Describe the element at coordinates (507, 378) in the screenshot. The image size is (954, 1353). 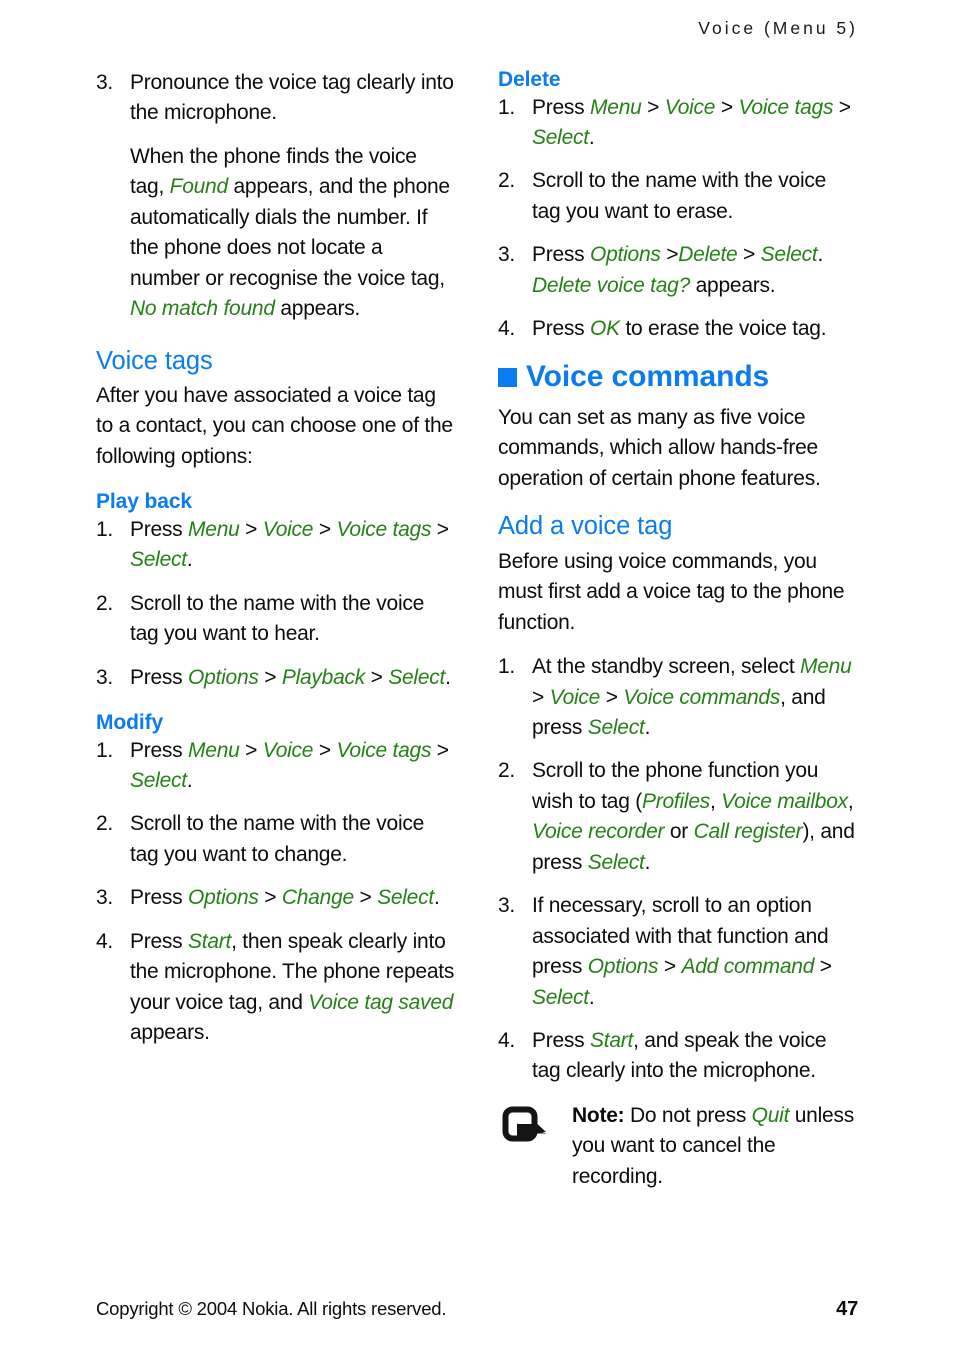
I see `section-square-bullet-icon` at that location.